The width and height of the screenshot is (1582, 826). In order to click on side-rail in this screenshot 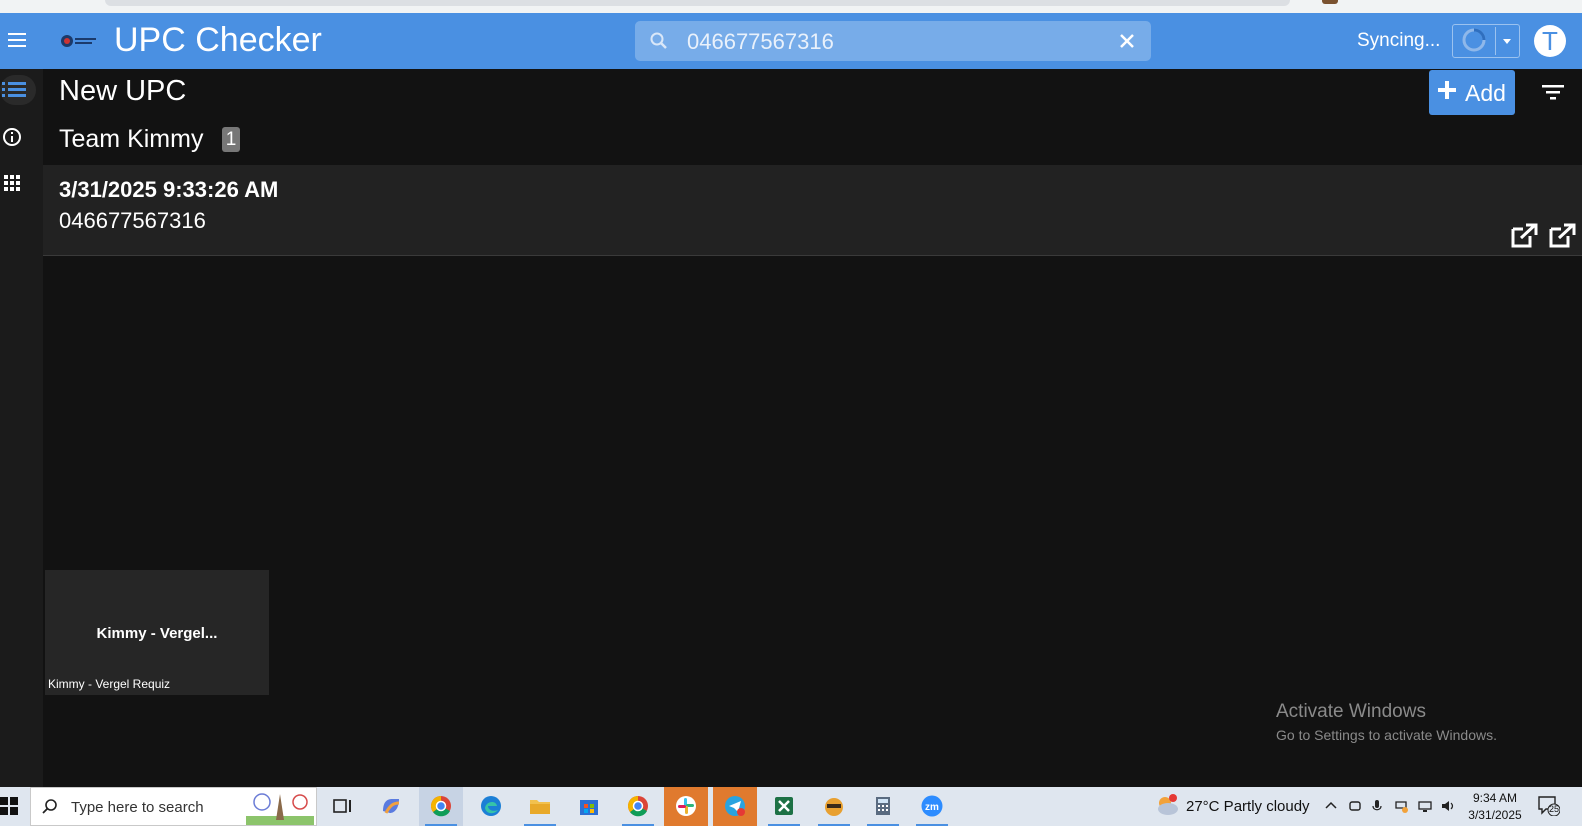, I will do `click(21, 428)`.